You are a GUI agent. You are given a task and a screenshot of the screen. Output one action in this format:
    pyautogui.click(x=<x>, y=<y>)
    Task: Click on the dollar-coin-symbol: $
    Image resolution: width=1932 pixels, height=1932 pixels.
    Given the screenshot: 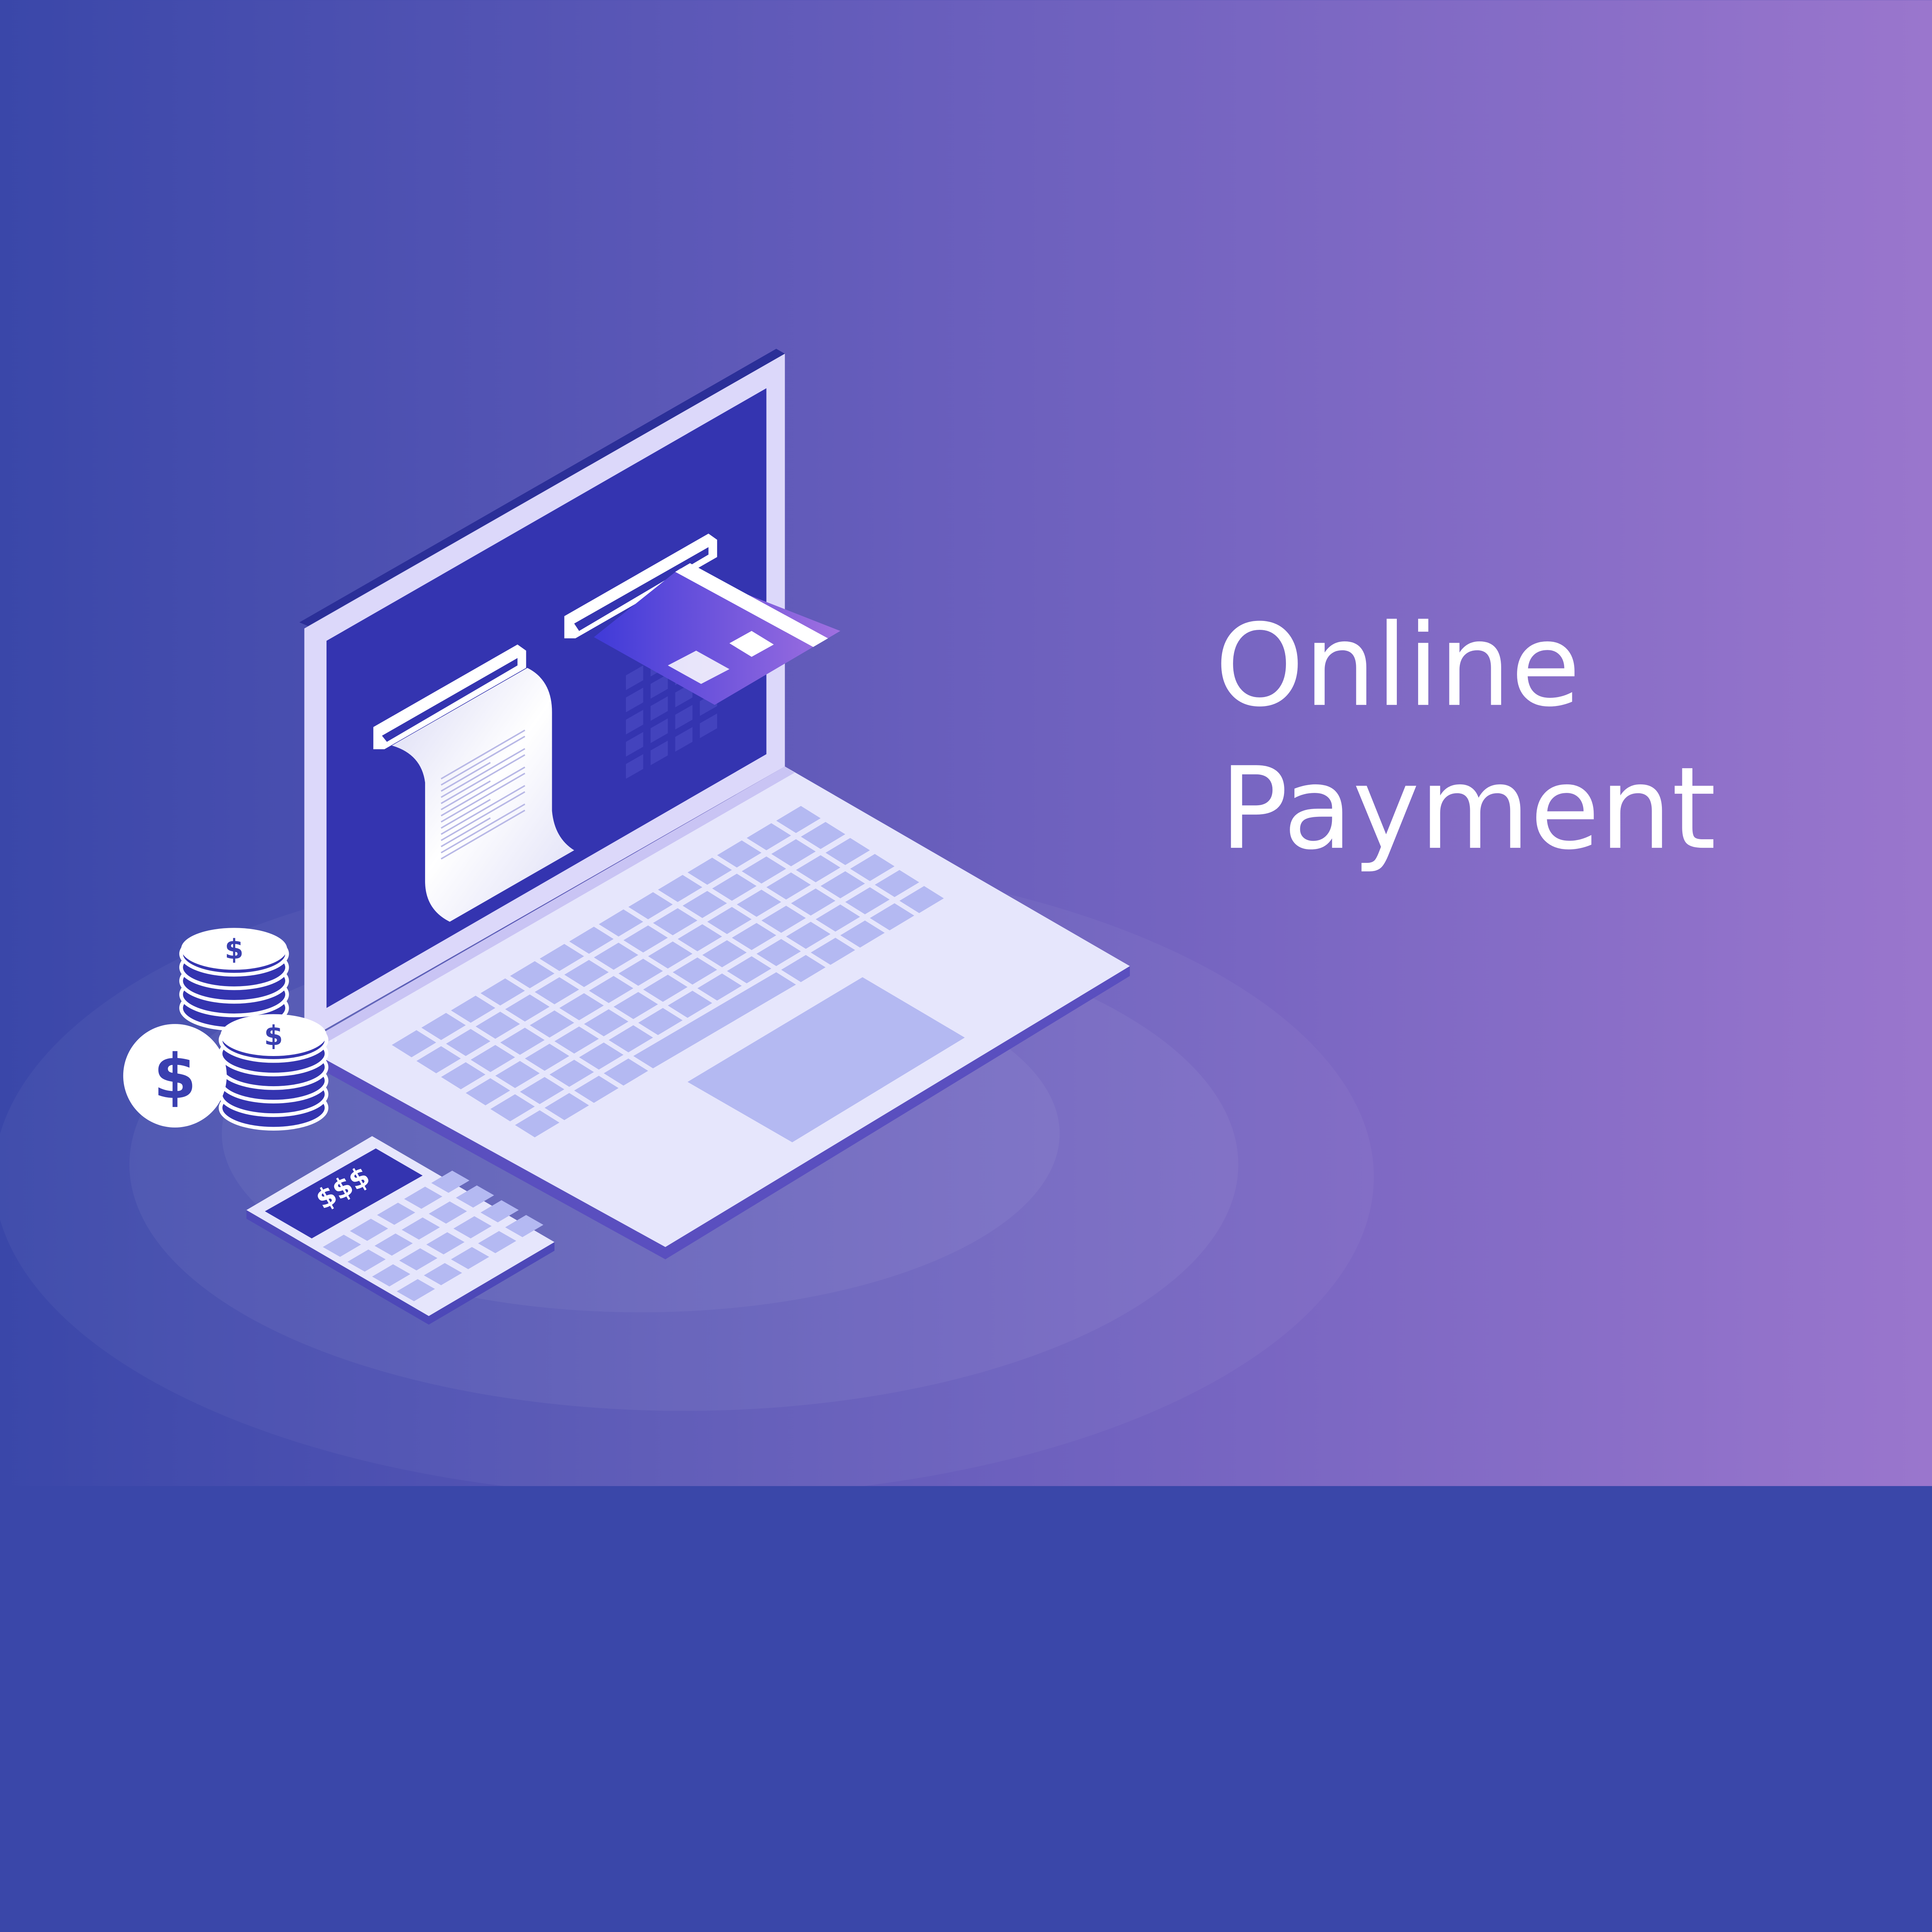 What is the action you would take?
    pyautogui.click(x=175, y=1077)
    